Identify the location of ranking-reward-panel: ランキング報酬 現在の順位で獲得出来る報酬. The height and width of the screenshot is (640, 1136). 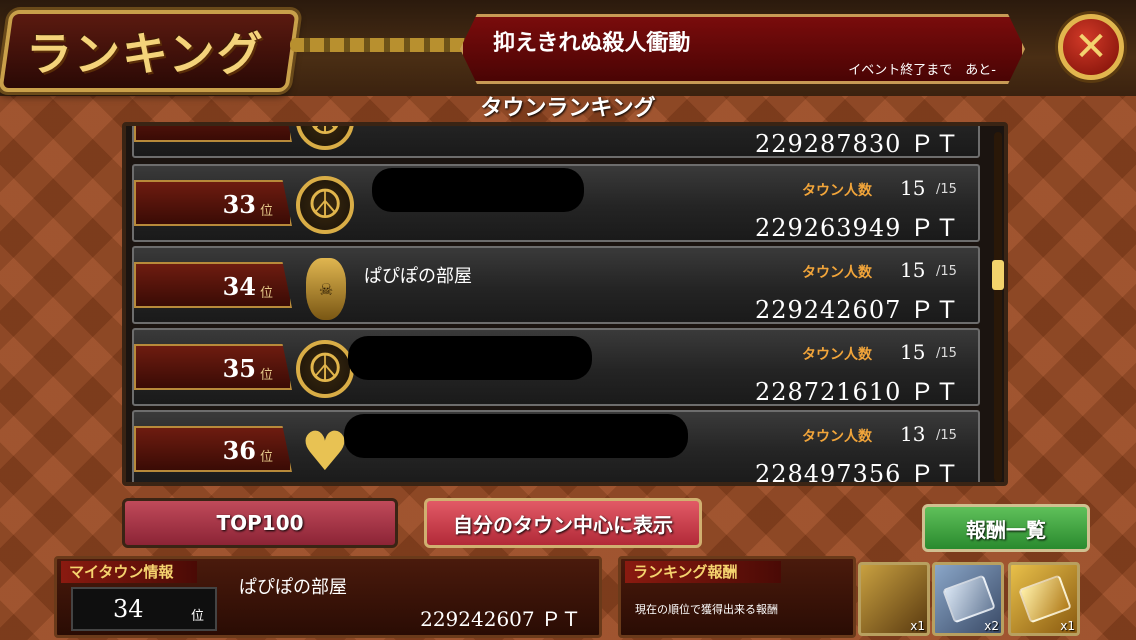
(737, 597).